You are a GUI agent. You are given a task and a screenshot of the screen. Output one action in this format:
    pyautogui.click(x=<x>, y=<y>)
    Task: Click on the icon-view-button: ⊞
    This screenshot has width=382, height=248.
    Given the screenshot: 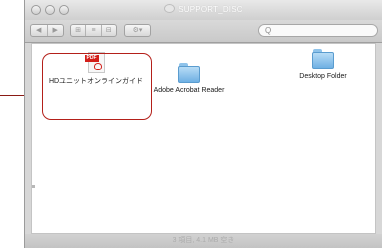 What is the action you would take?
    pyautogui.click(x=78, y=30)
    